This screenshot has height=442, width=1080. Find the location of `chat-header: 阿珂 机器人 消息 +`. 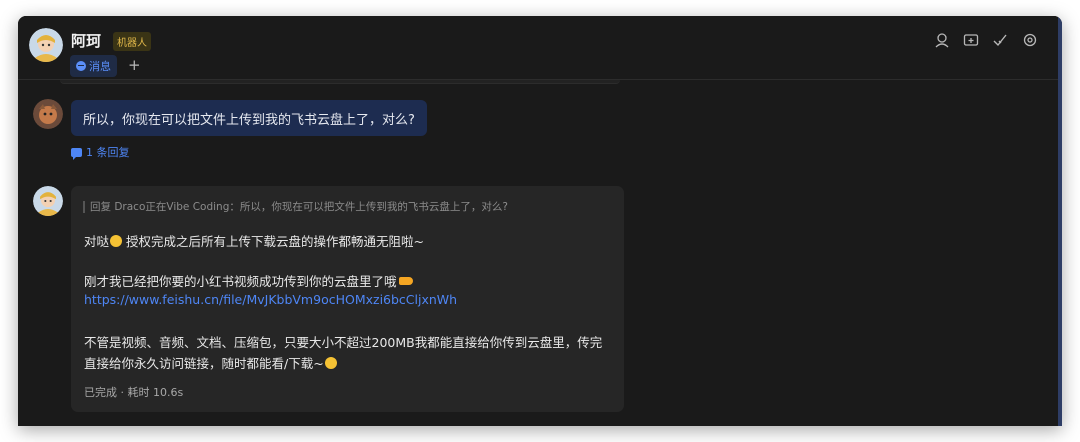

chat-header: 阿珂 机器人 消息 + is located at coordinates (538, 48).